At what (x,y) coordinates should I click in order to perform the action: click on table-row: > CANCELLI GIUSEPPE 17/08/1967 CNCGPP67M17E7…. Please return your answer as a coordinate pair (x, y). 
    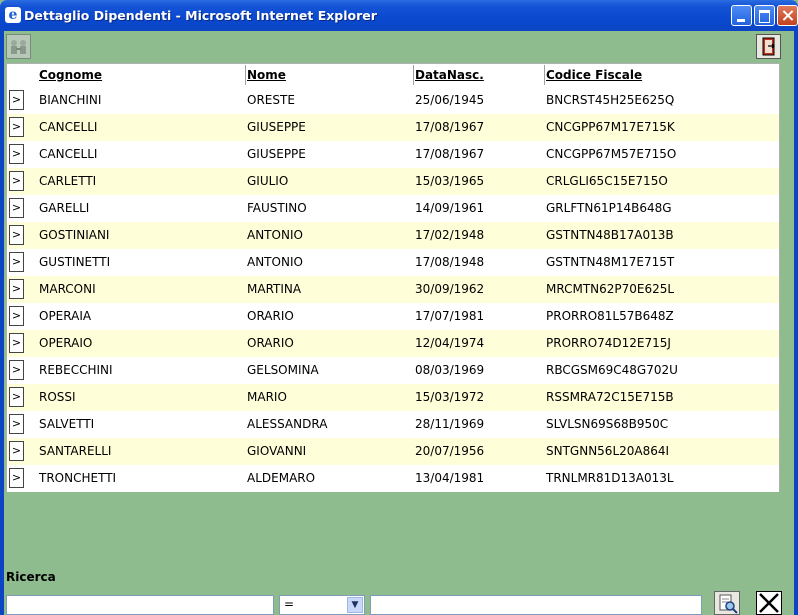
    Looking at the image, I should click on (393, 127).